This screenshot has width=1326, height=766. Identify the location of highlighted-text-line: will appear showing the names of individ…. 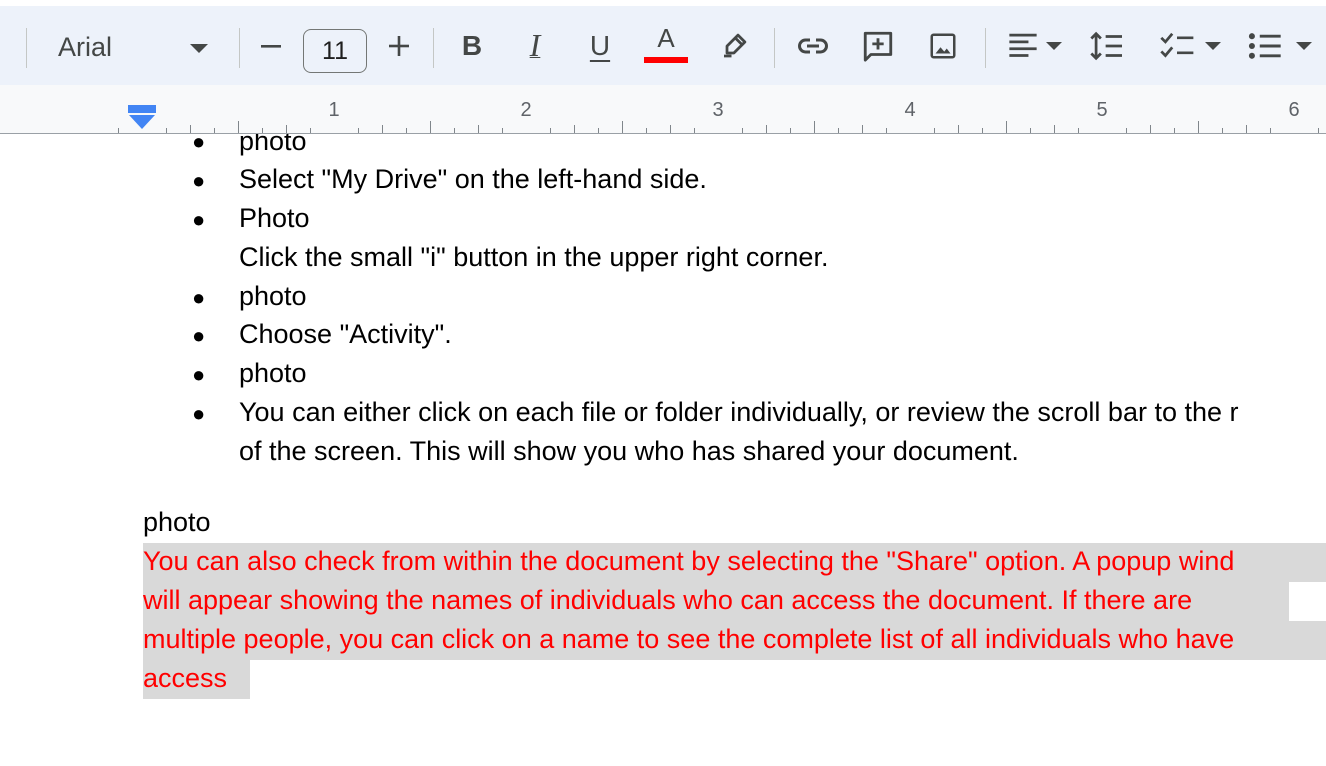
(668, 600).